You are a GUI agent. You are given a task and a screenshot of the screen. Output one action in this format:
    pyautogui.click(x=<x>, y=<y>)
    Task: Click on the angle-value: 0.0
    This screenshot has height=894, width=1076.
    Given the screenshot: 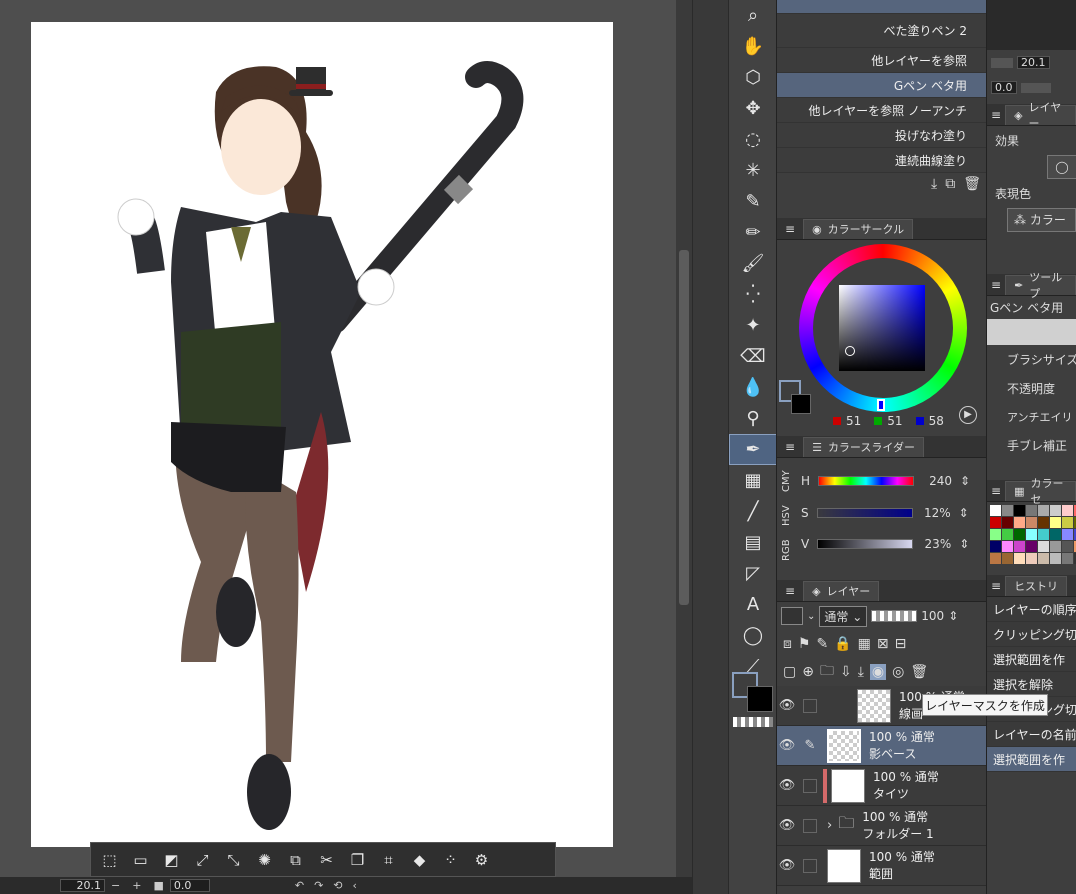 What is the action you would take?
    pyautogui.click(x=189, y=885)
    